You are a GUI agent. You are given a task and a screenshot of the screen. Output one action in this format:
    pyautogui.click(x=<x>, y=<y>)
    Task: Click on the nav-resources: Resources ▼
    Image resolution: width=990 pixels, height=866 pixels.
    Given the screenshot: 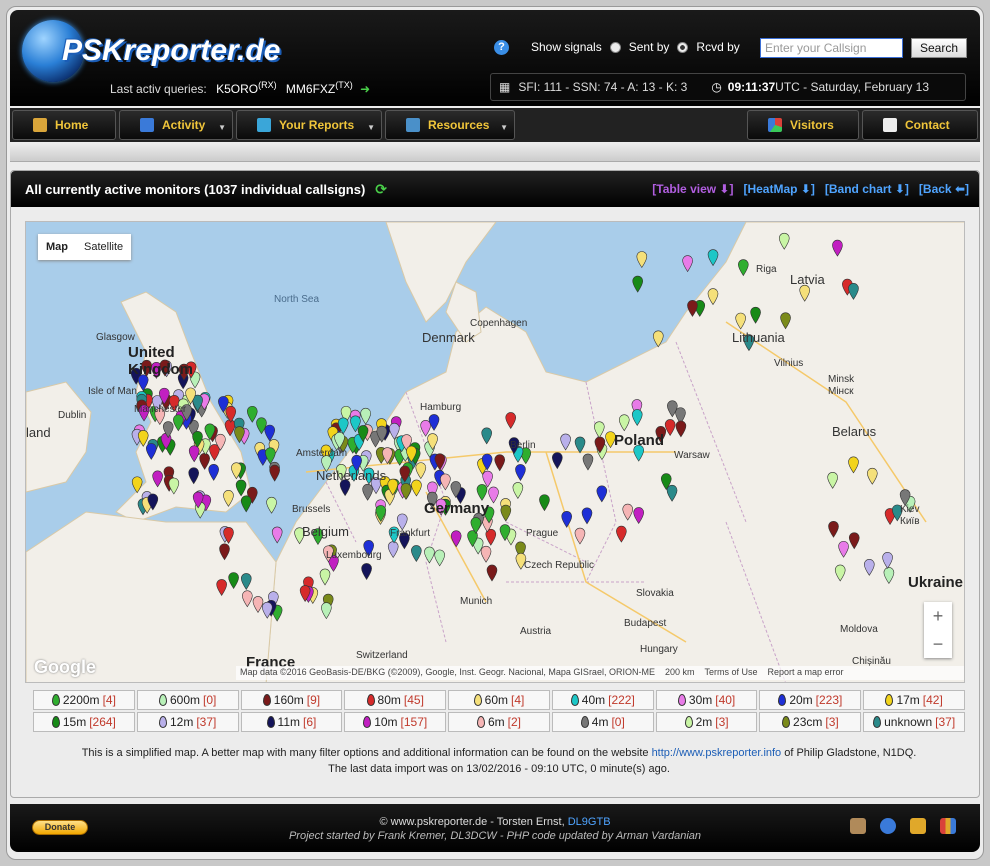 What is the action you would take?
    pyautogui.click(x=450, y=125)
    